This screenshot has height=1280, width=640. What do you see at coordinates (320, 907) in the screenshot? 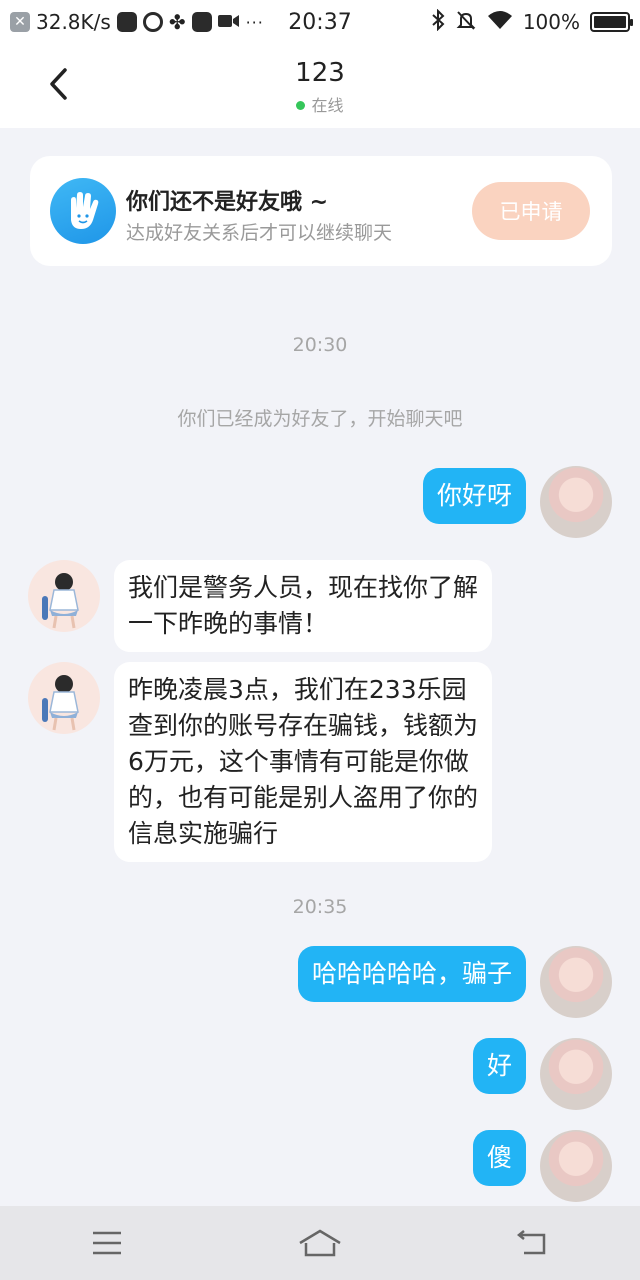
I see `timestamp: 20:35` at bounding box center [320, 907].